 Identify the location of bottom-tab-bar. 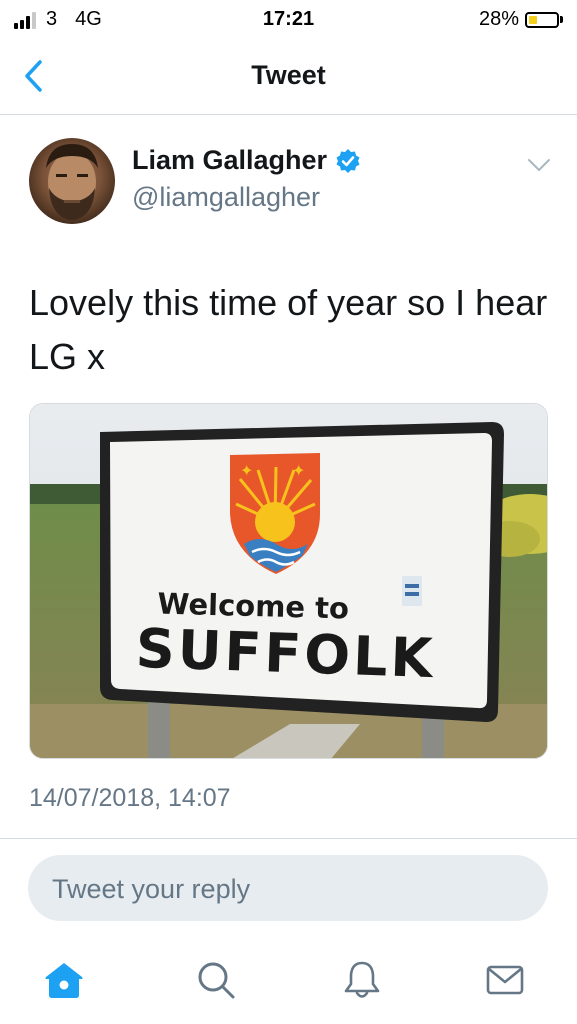
(288, 982).